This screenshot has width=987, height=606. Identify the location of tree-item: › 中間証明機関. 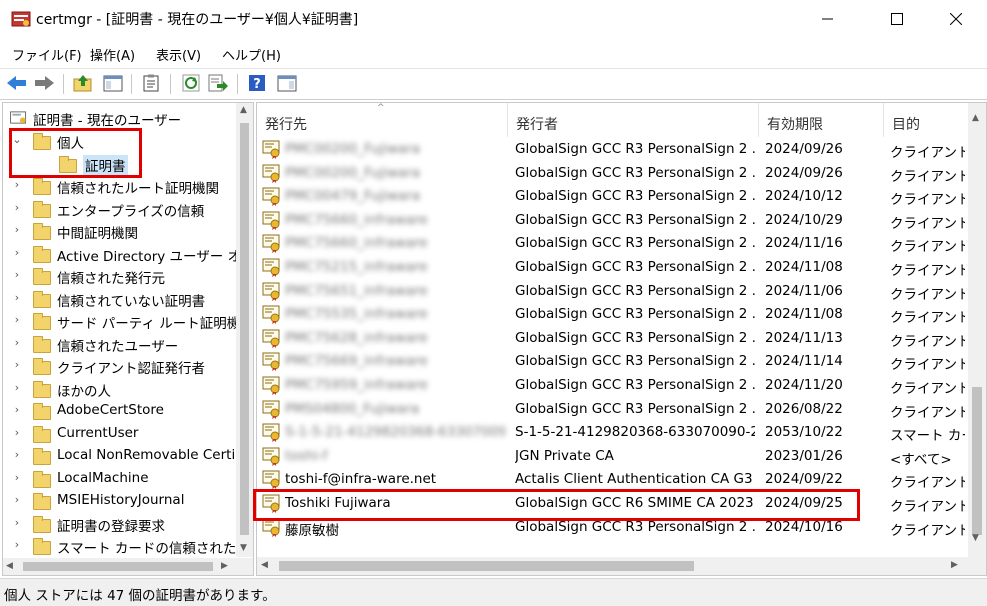
(116, 231).